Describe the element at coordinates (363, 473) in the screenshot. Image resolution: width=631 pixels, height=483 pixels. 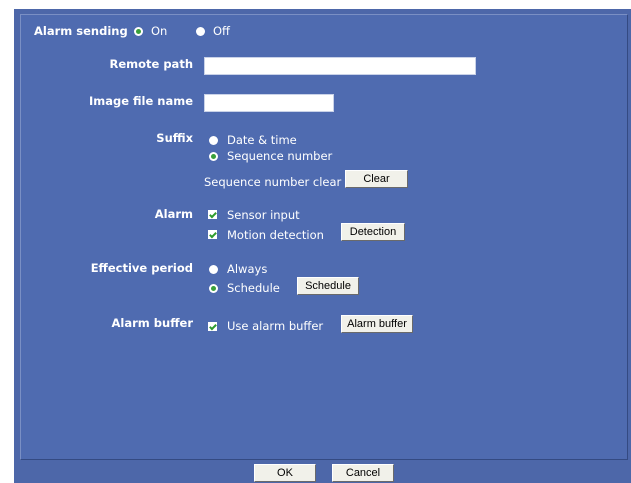
I see `cancel-button: Cancel` at that location.